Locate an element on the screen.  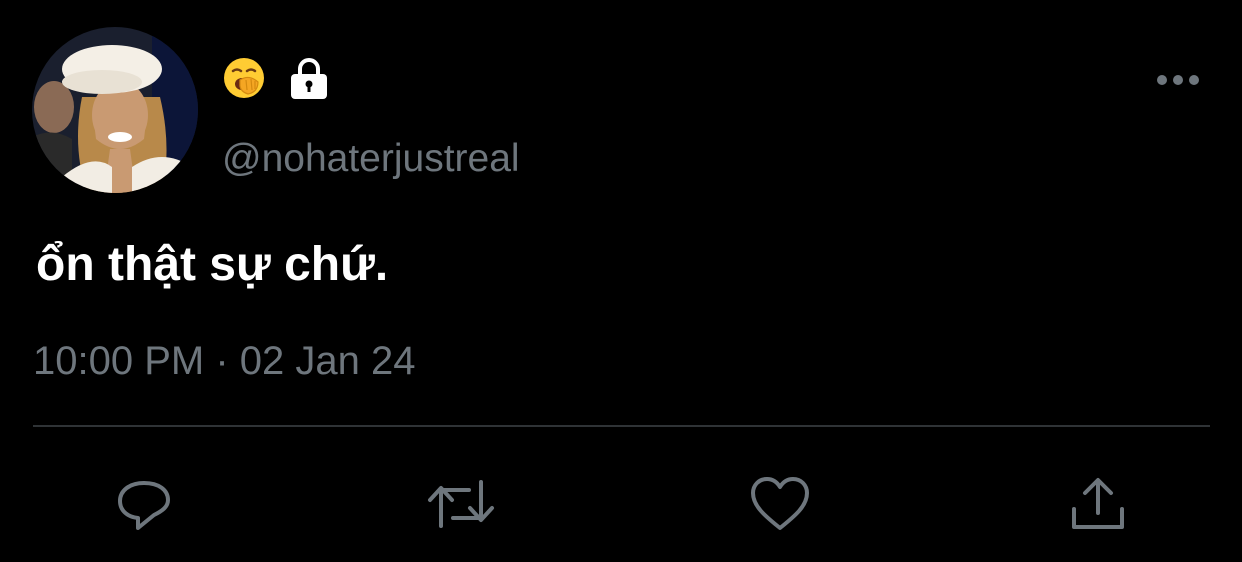
avatar is located at coordinates (115, 110).